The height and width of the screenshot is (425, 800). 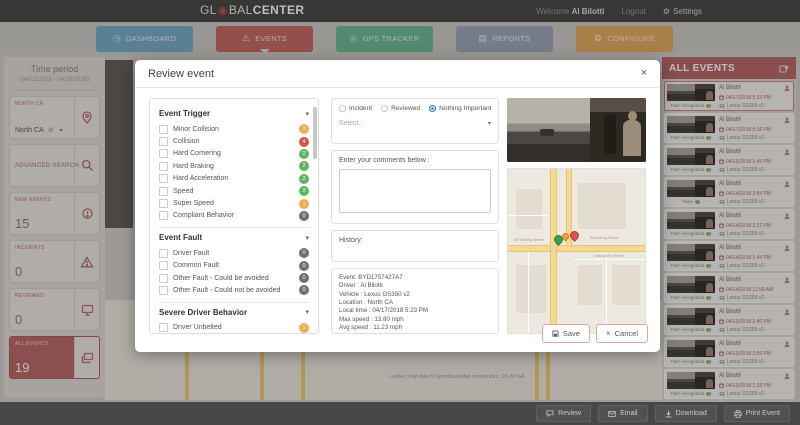 What do you see at coordinates (193, 166) in the screenshot?
I see `trigger-label: Hard Braking` at bounding box center [193, 166].